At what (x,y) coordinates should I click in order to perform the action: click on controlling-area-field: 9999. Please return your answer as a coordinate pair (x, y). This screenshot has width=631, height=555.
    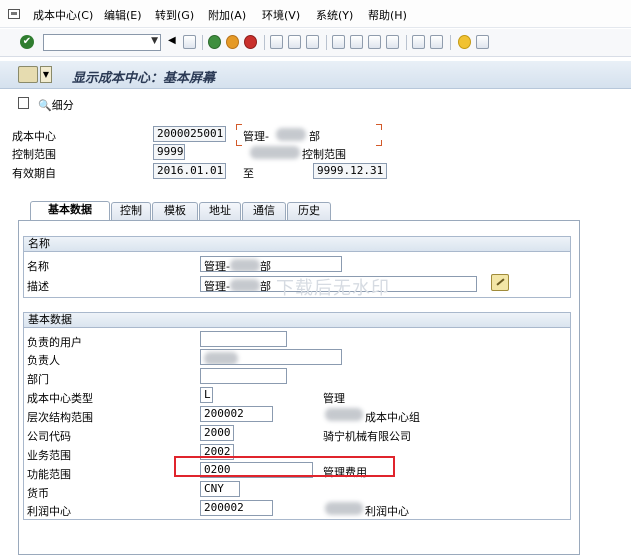
    Looking at the image, I should click on (169, 152).